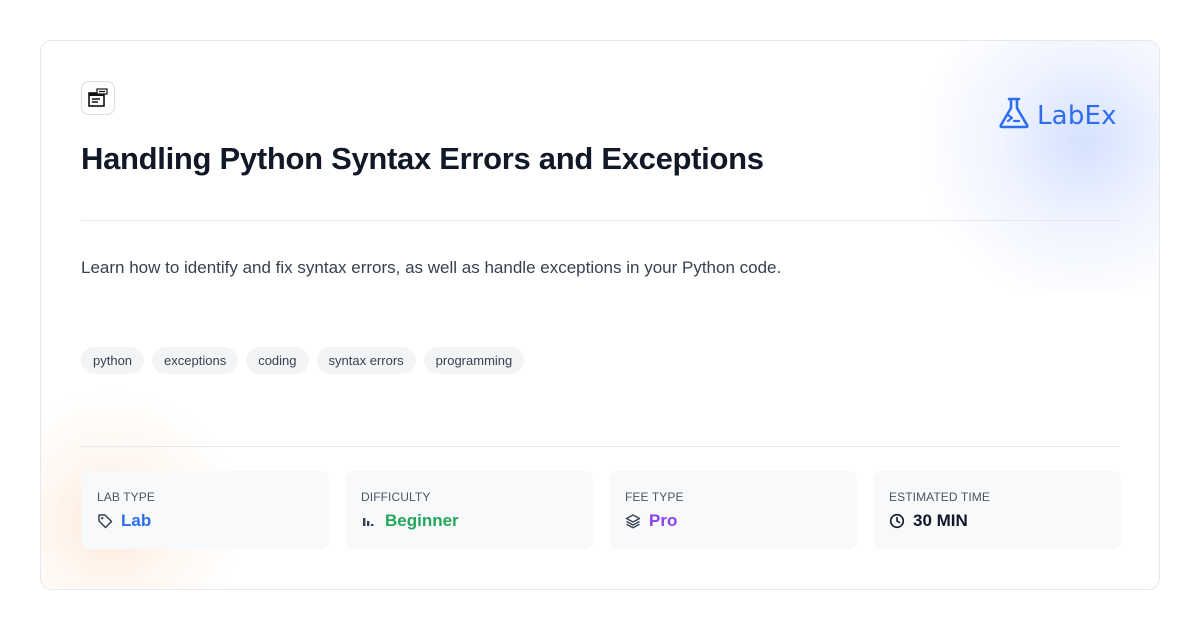 The height and width of the screenshot is (630, 1200). Describe the element at coordinates (422, 520) in the screenshot. I see `meta-value: Beginner` at that location.